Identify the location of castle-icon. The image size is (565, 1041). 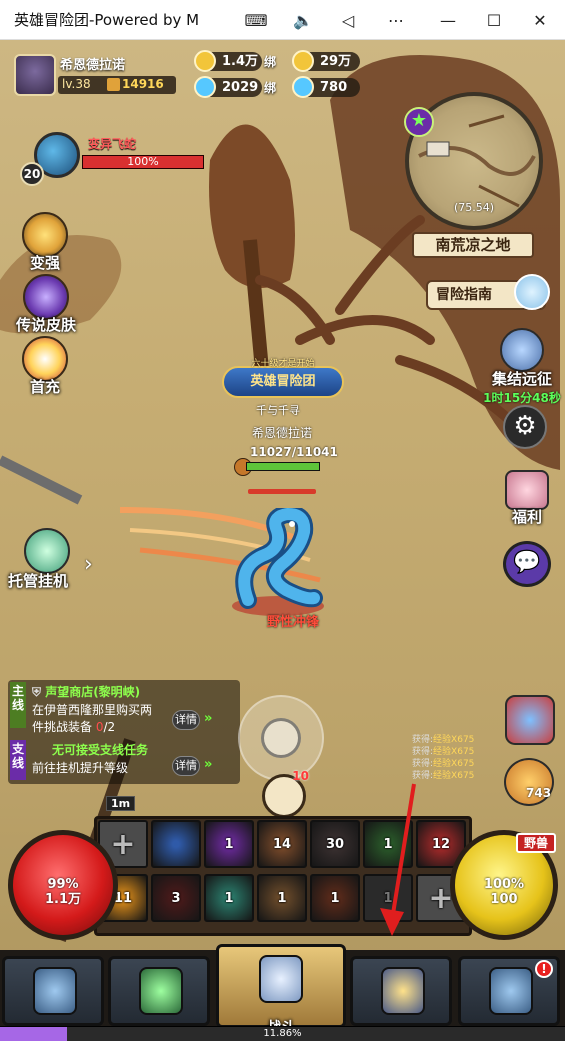
(511, 991).